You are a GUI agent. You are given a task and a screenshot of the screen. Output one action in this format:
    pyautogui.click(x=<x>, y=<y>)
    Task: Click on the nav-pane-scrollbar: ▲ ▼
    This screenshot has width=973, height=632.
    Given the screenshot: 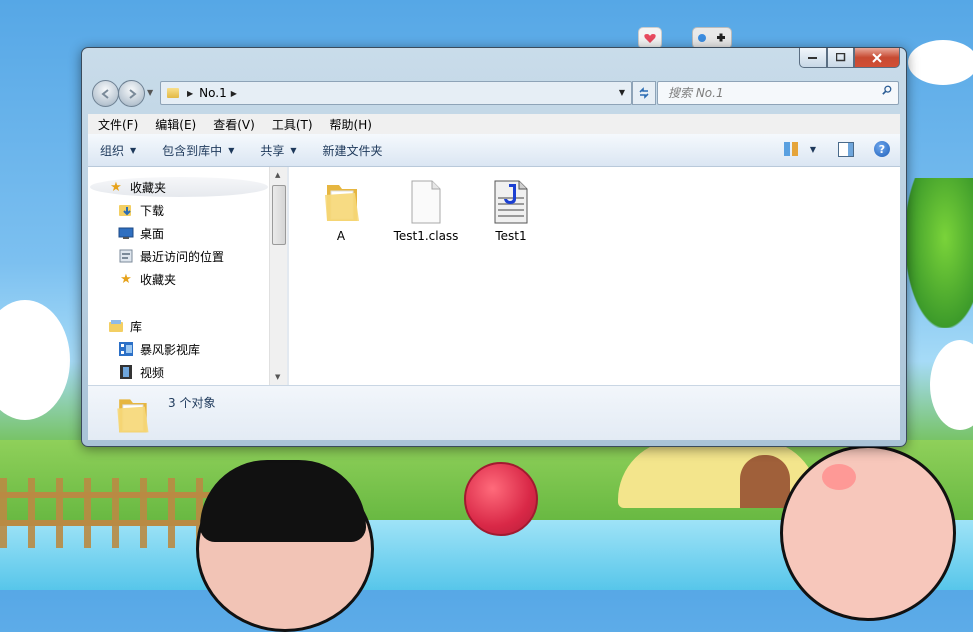 What is the action you would take?
    pyautogui.click(x=278, y=276)
    